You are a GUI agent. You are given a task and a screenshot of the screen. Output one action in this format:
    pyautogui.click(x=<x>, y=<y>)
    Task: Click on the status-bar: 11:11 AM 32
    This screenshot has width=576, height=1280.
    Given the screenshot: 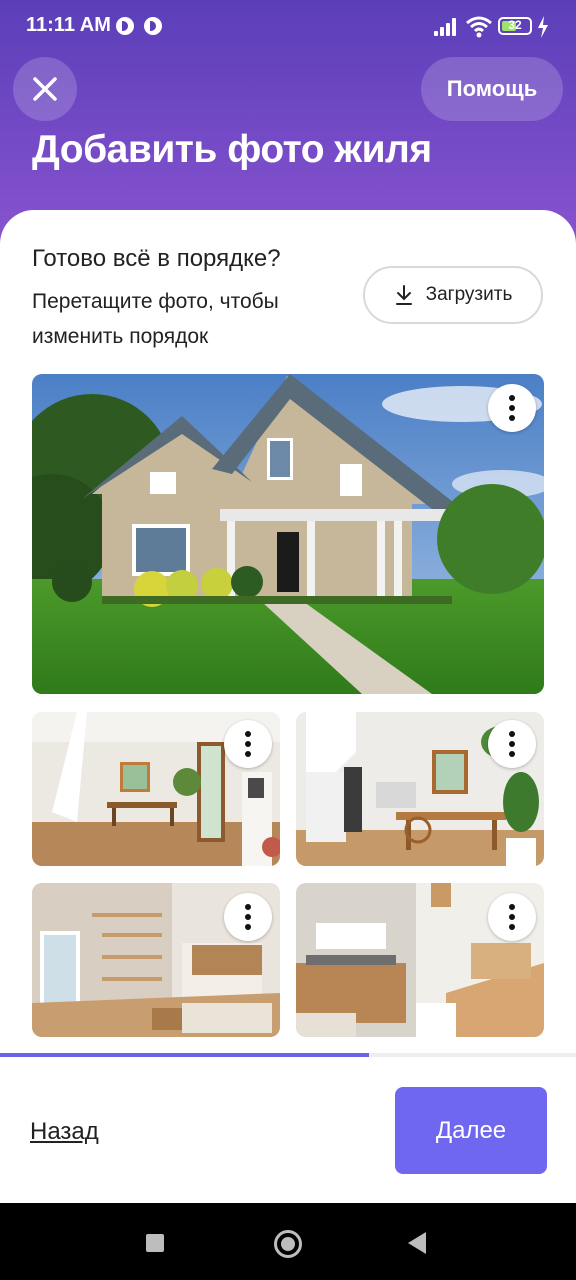 What is the action you would take?
    pyautogui.click(x=288, y=28)
    